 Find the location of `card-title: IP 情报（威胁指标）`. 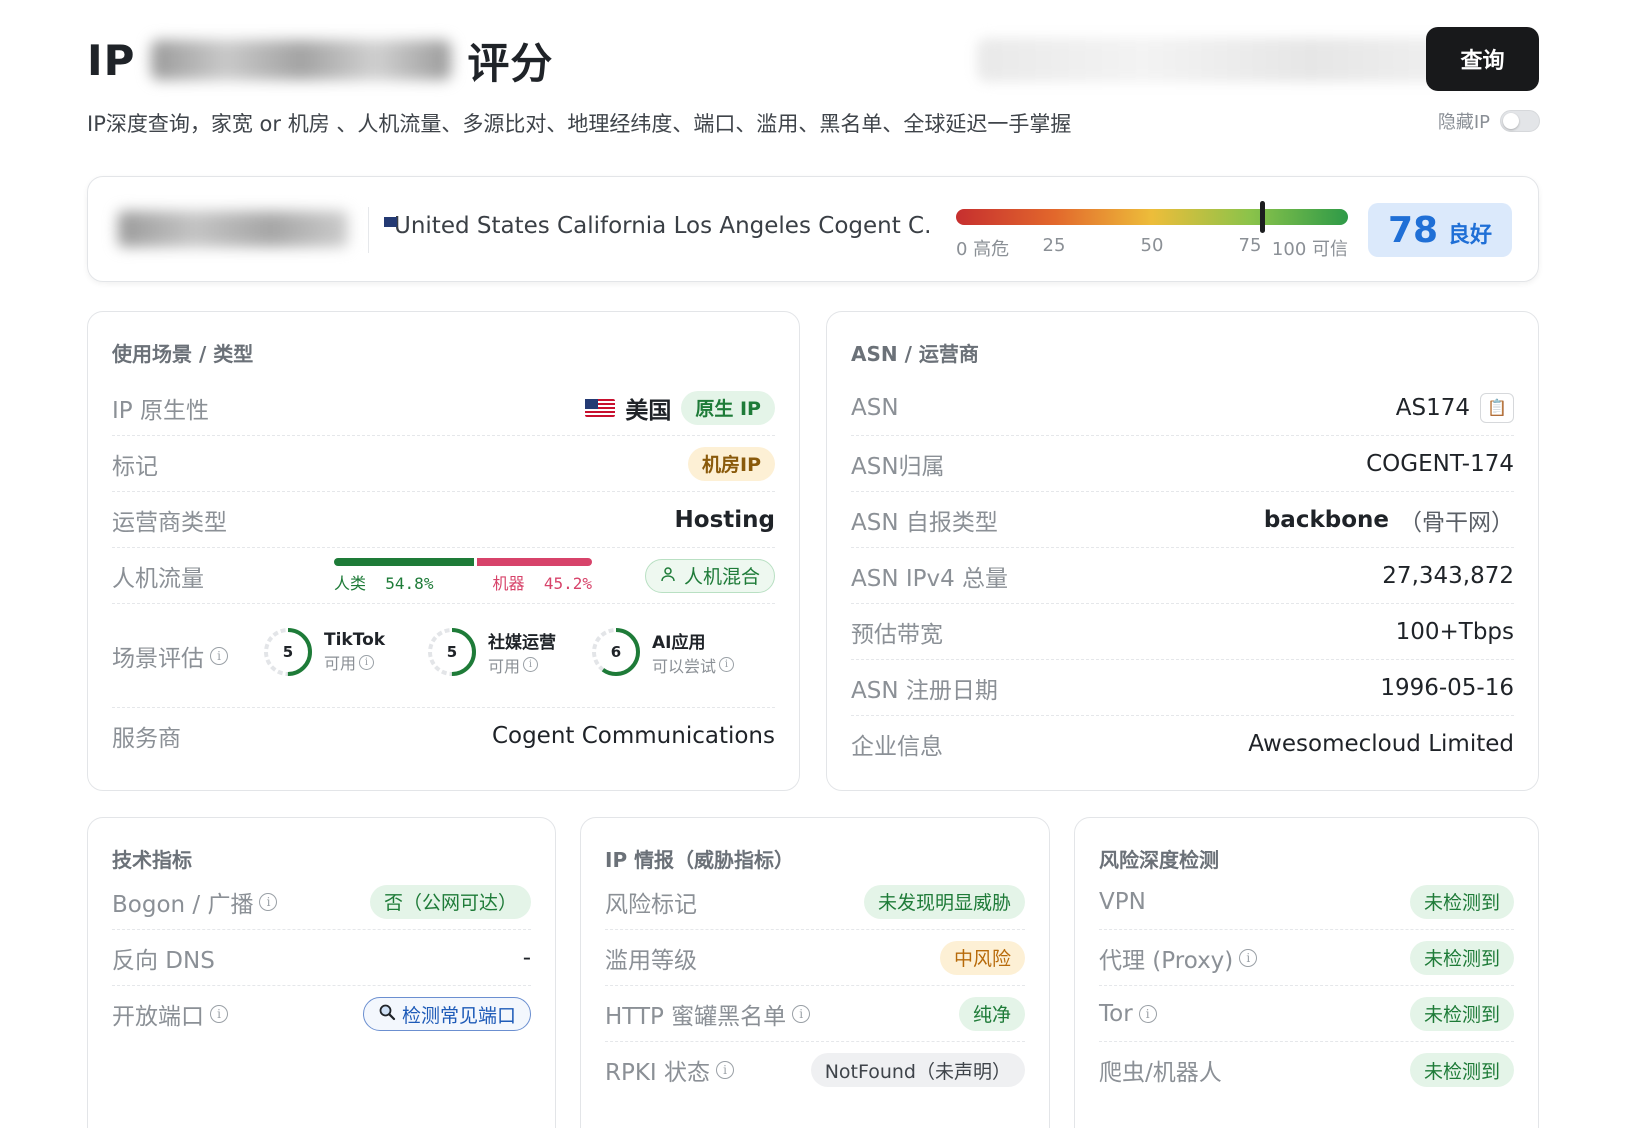

card-title: IP 情报（威胁指标） is located at coordinates (700, 860).